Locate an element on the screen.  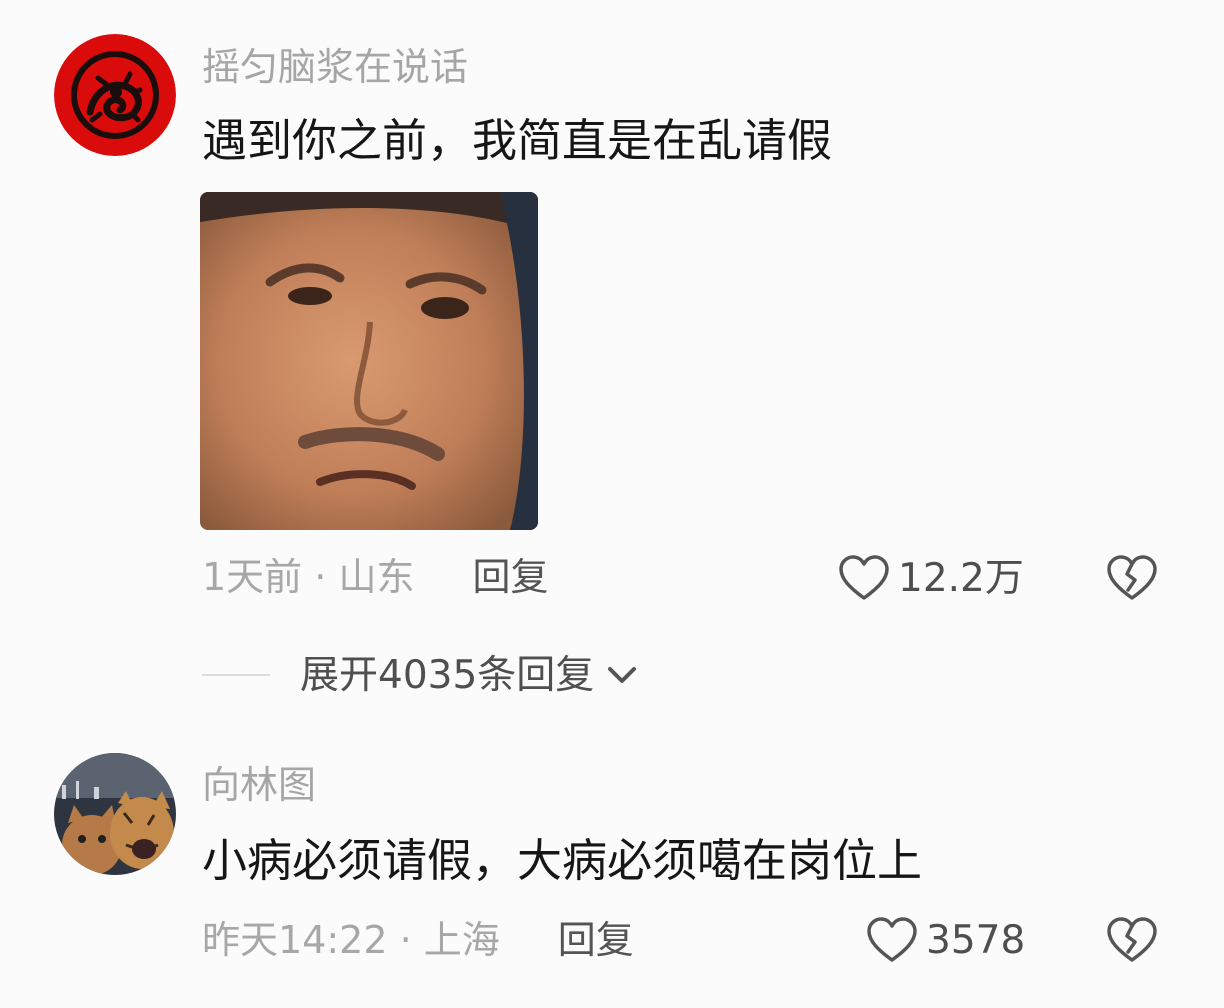
username: 摇匀脑浆在说话 is located at coordinates (335, 67).